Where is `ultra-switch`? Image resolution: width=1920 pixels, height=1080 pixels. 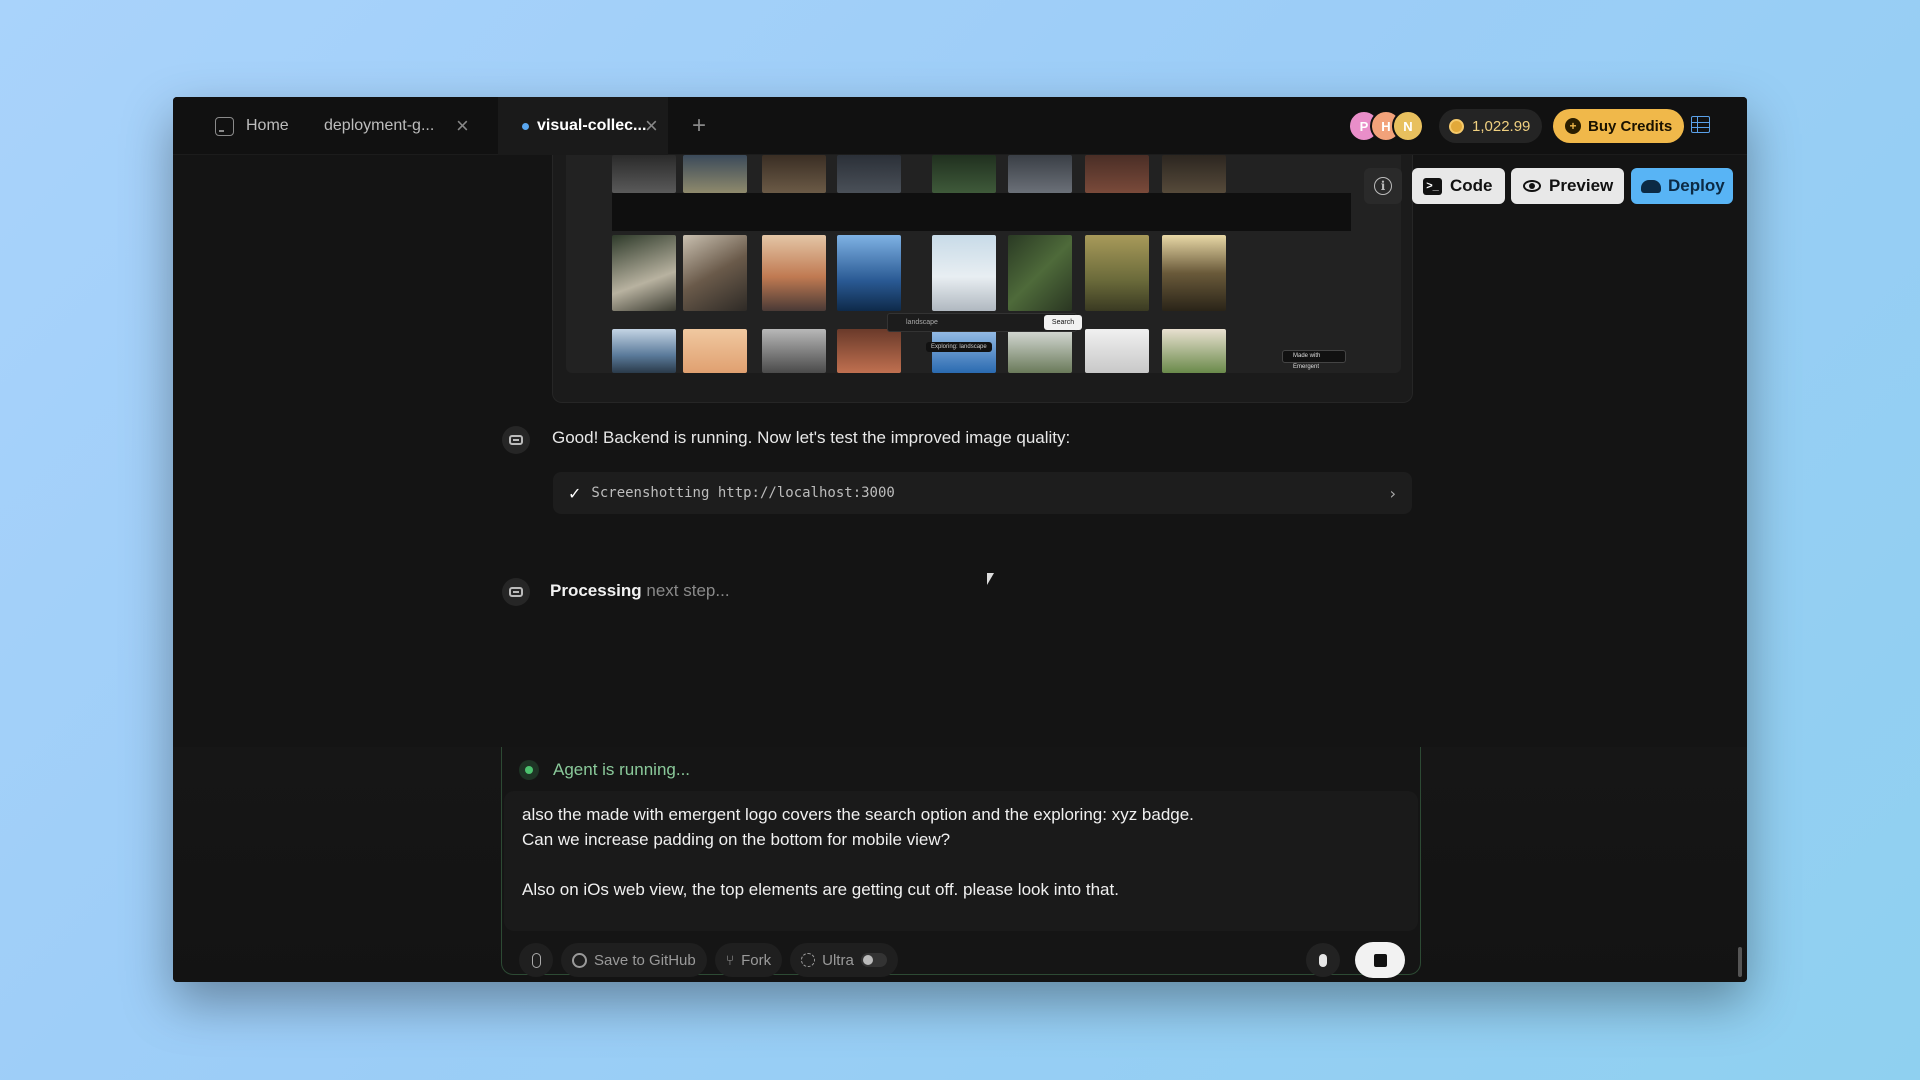 ultra-switch is located at coordinates (873, 960).